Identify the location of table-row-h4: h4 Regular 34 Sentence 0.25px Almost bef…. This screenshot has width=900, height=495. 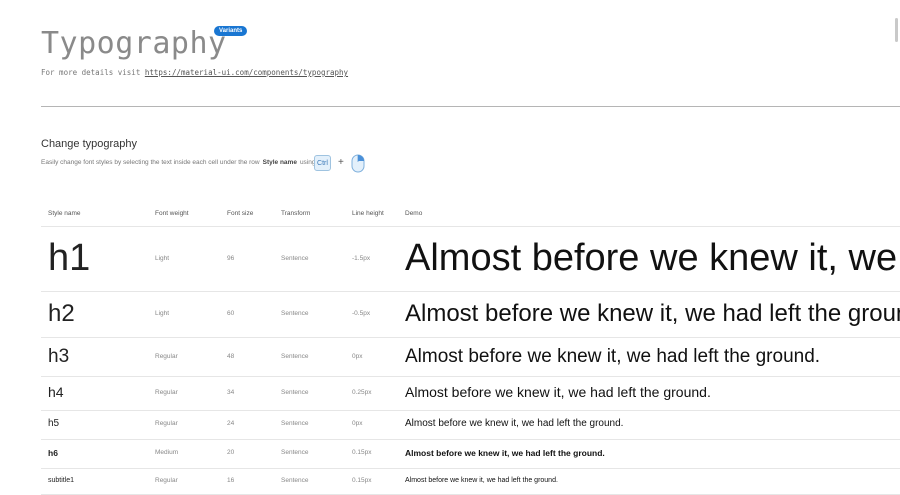
(470, 393).